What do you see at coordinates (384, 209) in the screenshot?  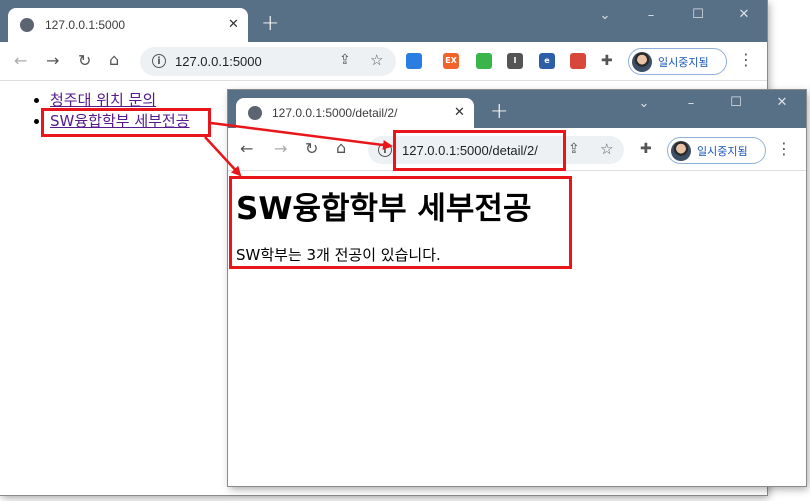 I see `page-title: SW융합학부 세부전공` at bounding box center [384, 209].